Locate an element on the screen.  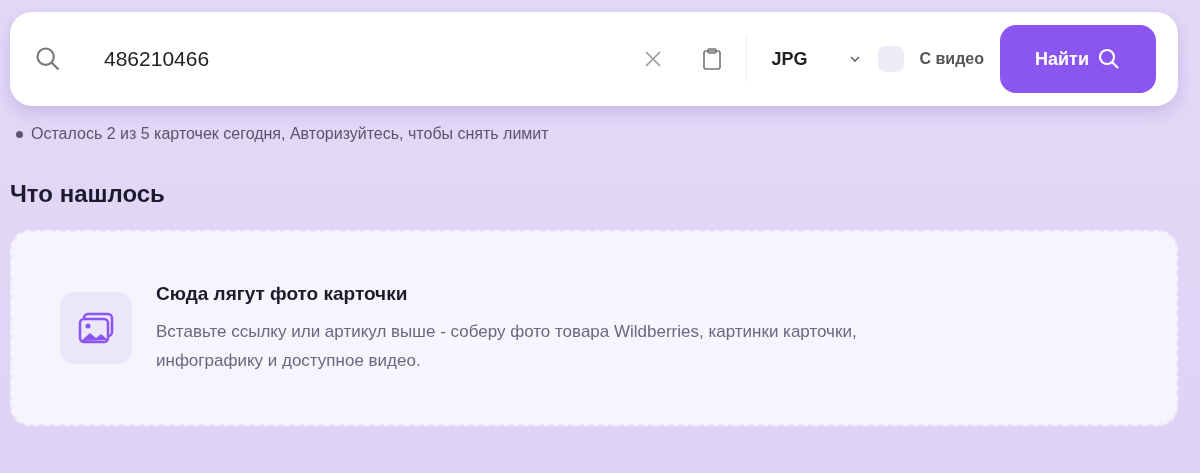
video-label: С видео is located at coordinates (951, 59).